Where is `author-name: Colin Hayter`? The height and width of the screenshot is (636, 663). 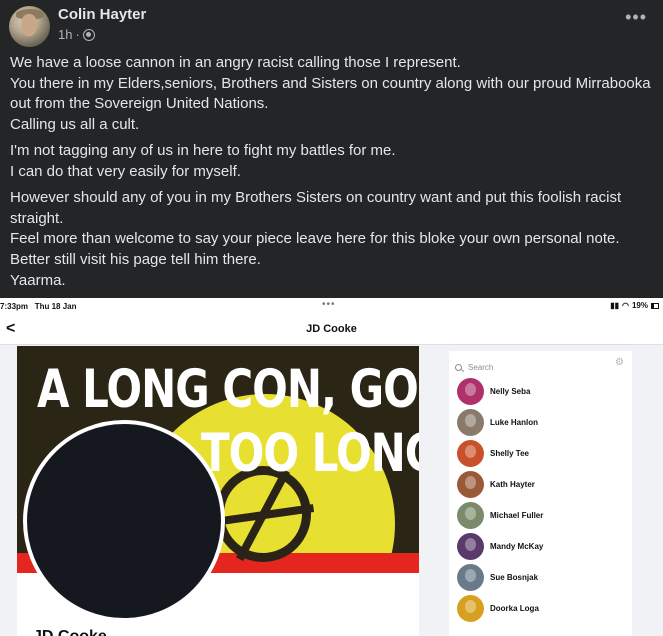
author-name: Colin Hayter is located at coordinates (102, 14).